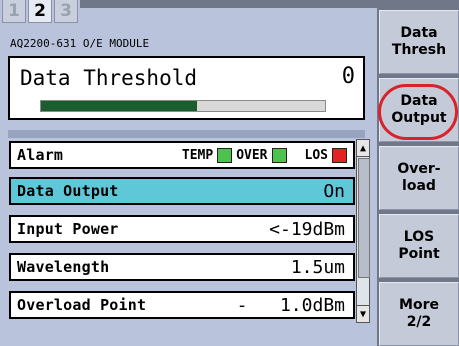  I want to click on row-value: 1.5um, so click(317, 267).